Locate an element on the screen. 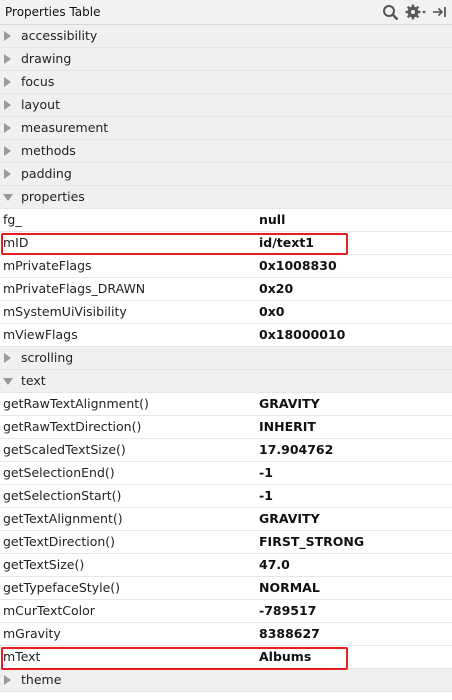 The height and width of the screenshot is (700, 452). table-row: getSelectionStart() -1 is located at coordinates (226, 496).